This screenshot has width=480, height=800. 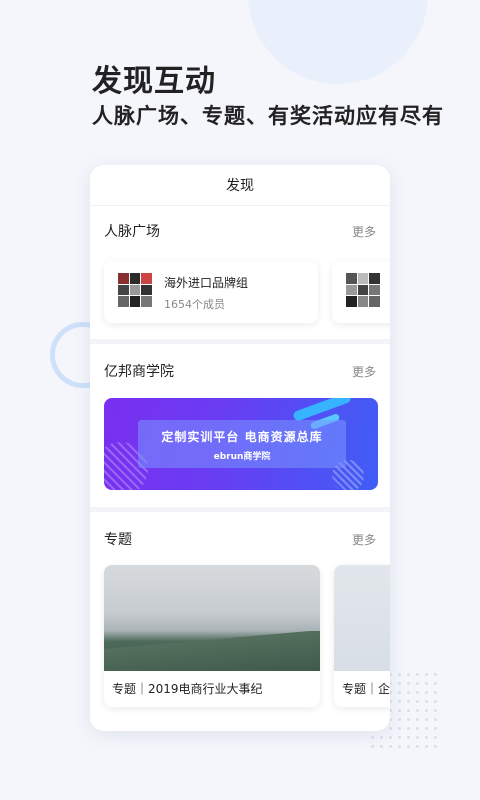 I want to click on topic-card: 专题｜2019电商行业大事纪, so click(x=212, y=636).